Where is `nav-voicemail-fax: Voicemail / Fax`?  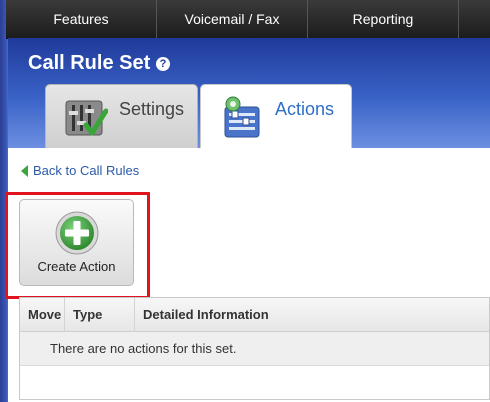
nav-voicemail-fax: Voicemail / Fax is located at coordinates (232, 19).